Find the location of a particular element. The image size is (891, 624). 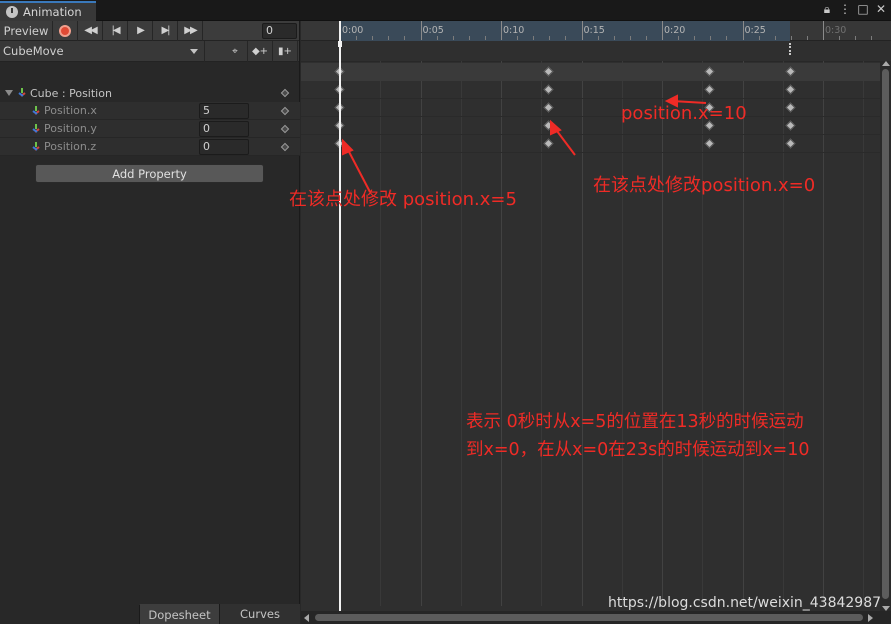

clip-toolbar: CubeMove ⌖ ◆+ ▮+ is located at coordinates (149, 51).